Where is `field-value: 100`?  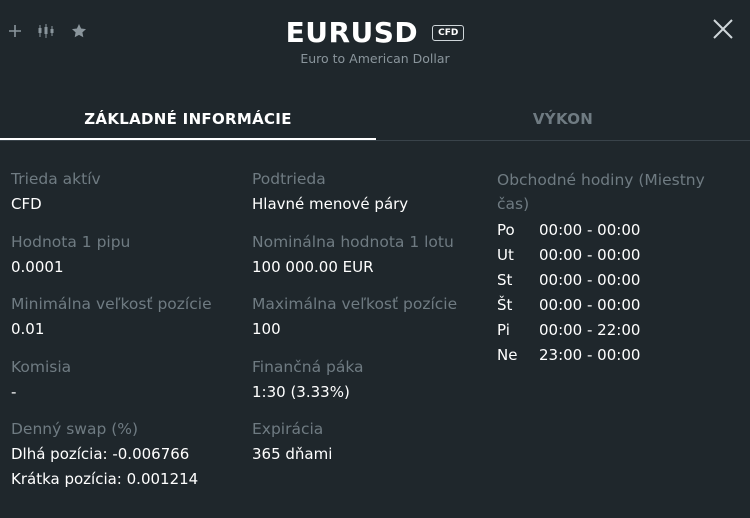
field-value: 100 is located at coordinates (266, 329).